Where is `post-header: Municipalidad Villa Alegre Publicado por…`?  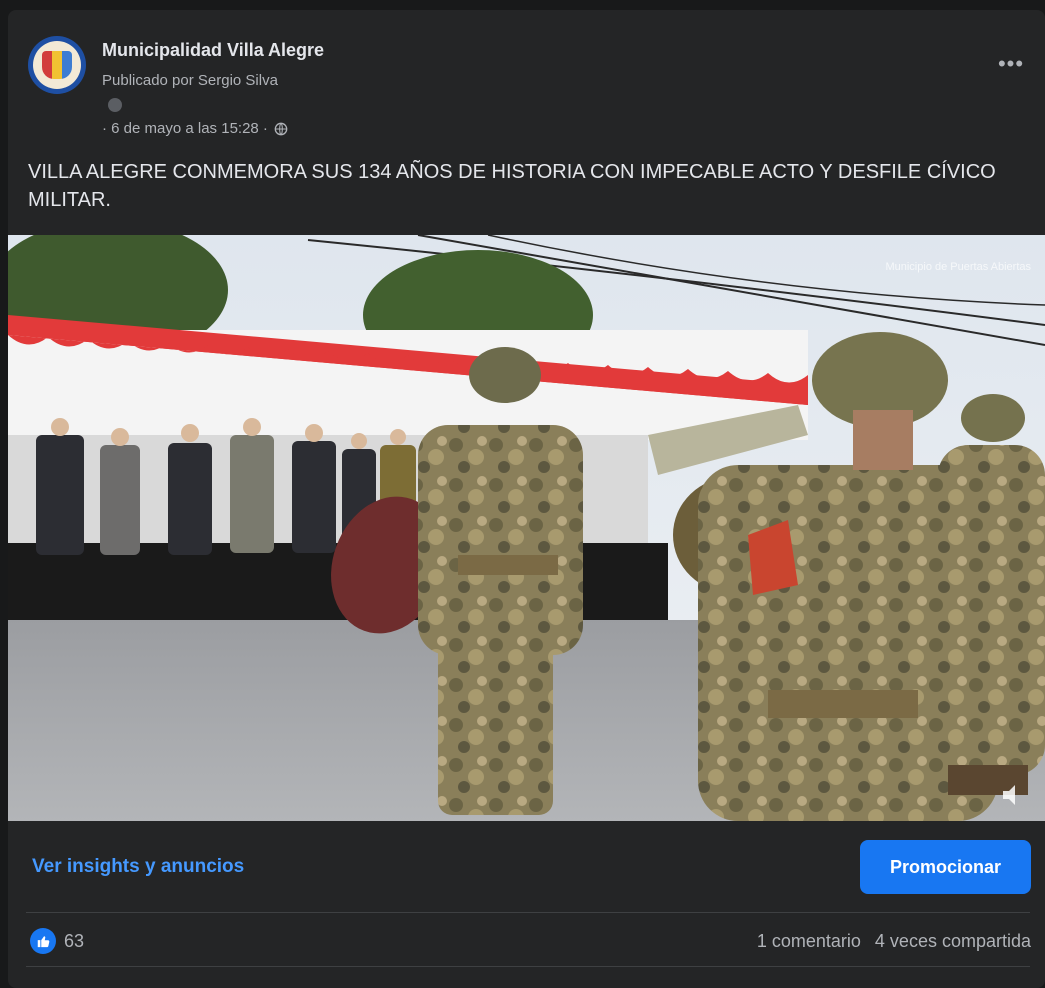
post-header: Municipalidad Villa Alegre Publicado por… is located at coordinates (528, 96).